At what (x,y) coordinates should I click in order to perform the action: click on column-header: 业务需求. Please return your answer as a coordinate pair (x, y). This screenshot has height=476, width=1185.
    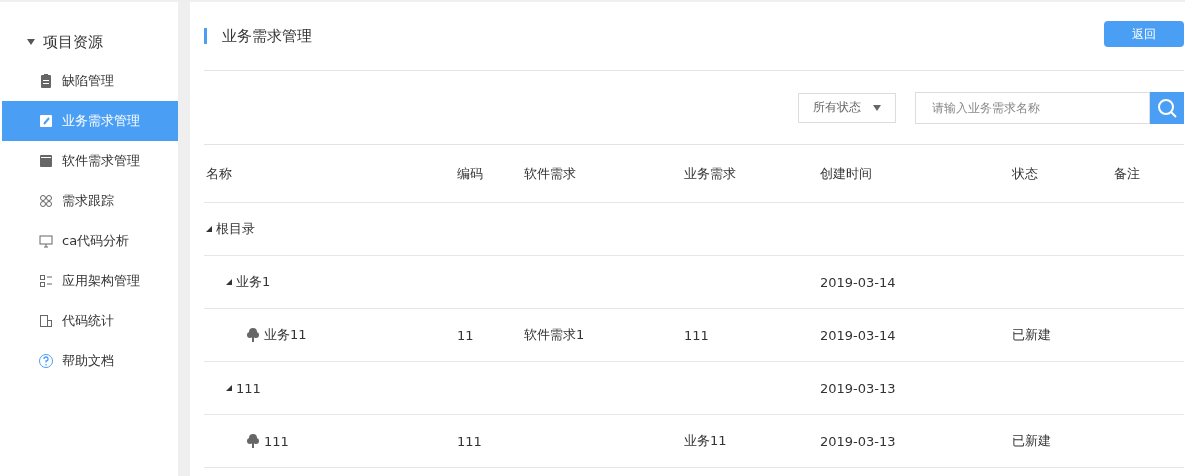
    Looking at the image, I should click on (710, 173).